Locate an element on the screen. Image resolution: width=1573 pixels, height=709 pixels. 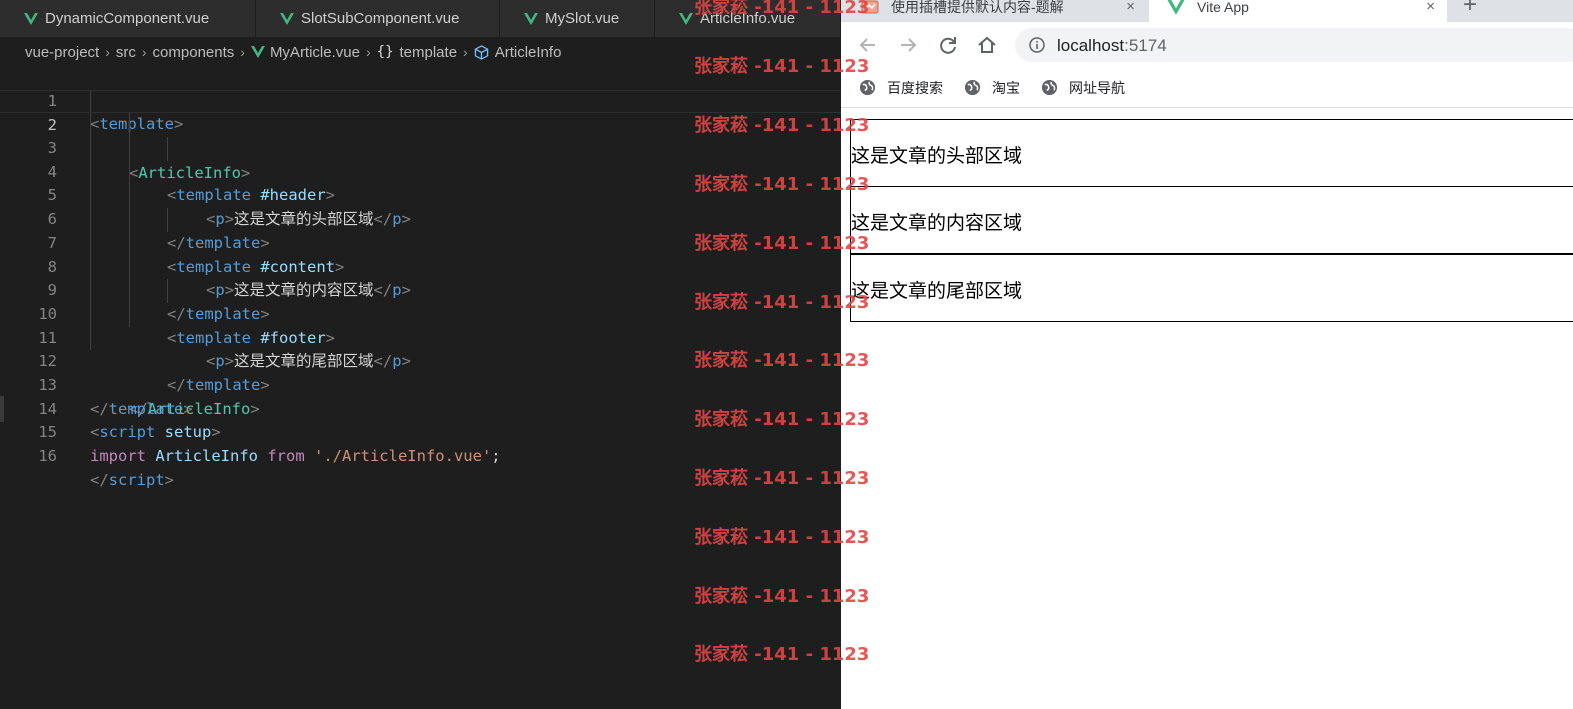
new-tab-button: + is located at coordinates (1470, 9).